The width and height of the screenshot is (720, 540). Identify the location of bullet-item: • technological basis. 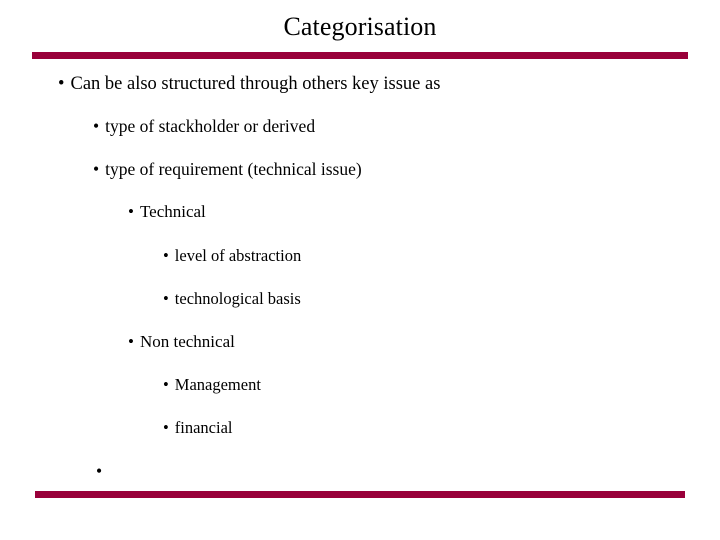
(232, 299).